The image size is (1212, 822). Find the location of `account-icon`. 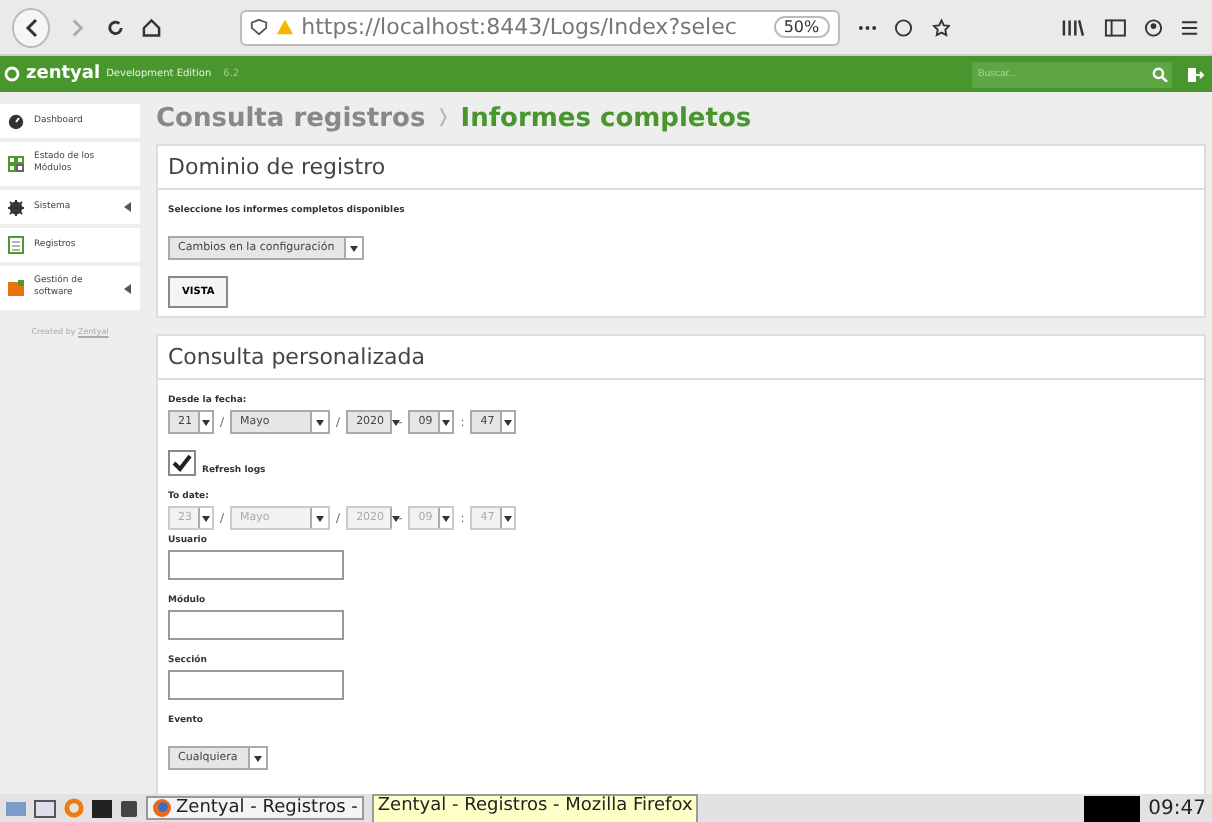

account-icon is located at coordinates (1153, 27).